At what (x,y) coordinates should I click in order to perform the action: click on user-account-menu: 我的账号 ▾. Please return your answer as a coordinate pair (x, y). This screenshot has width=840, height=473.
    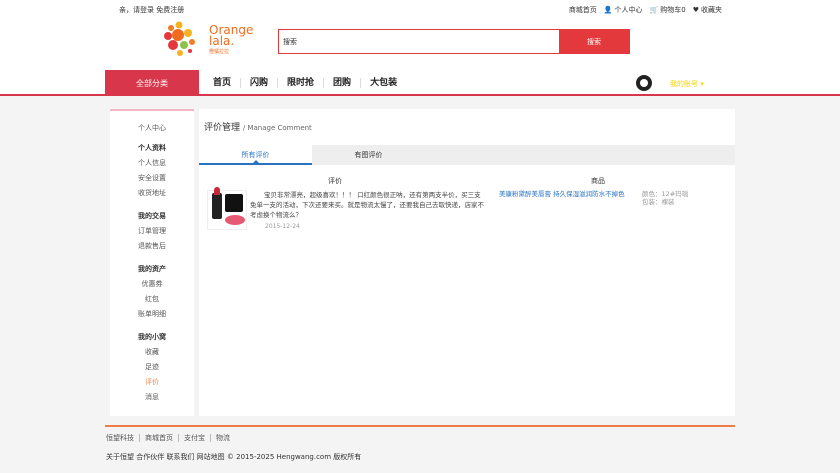
    Looking at the image, I should click on (687, 84).